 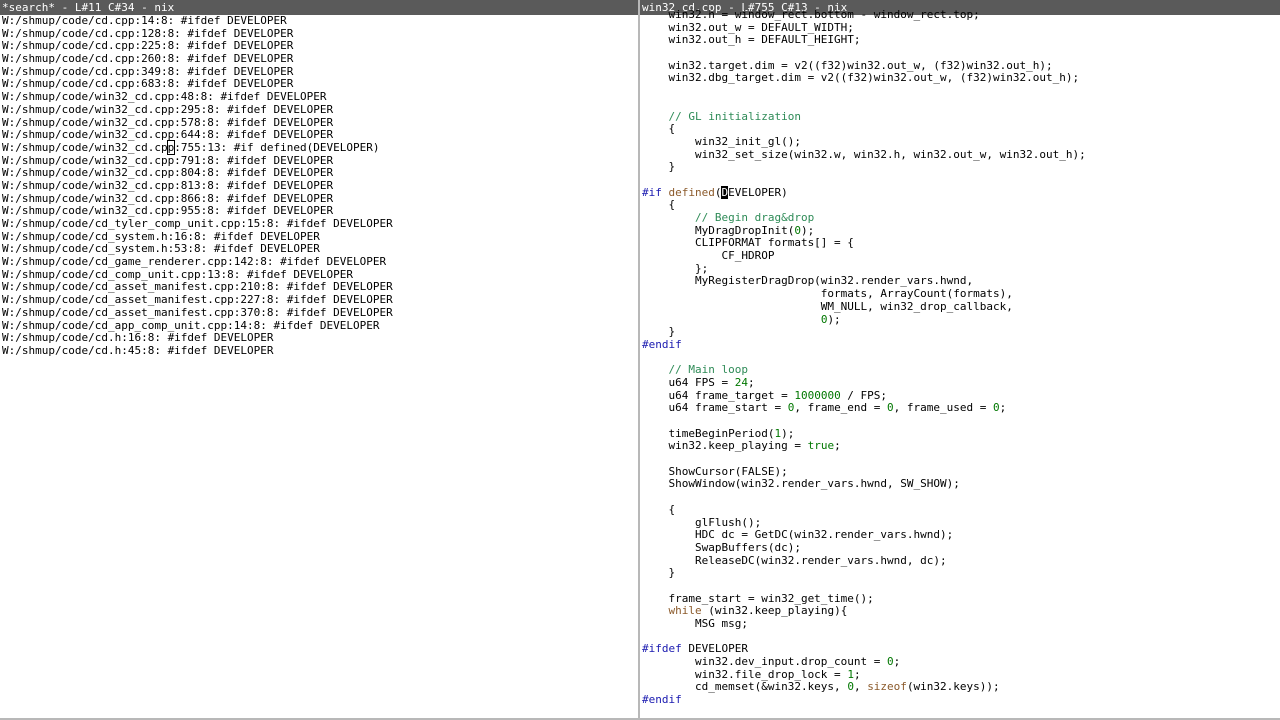 I want to click on code-line: CF_HDROP, so click(x=960, y=256).